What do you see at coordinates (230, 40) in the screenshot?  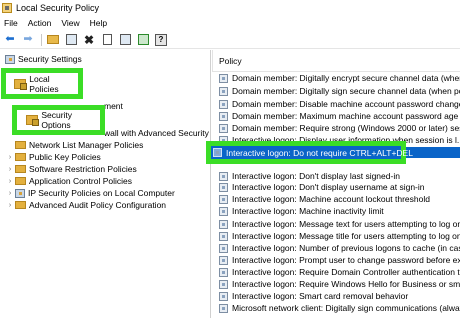 I see `toolbar: ⬅ ➡ ✖ ?` at bounding box center [230, 40].